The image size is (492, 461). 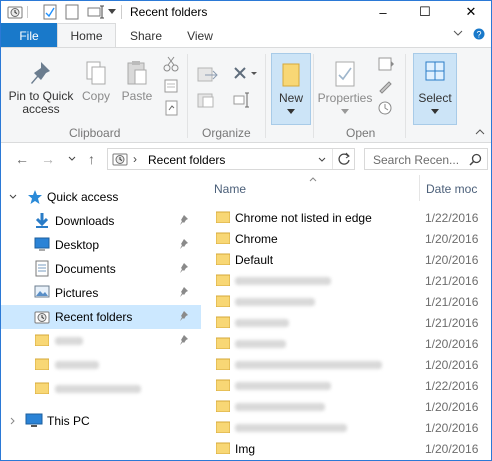 What do you see at coordinates (346, 385) in the screenshot?
I see `table-row: 1/22/2016` at bounding box center [346, 385].